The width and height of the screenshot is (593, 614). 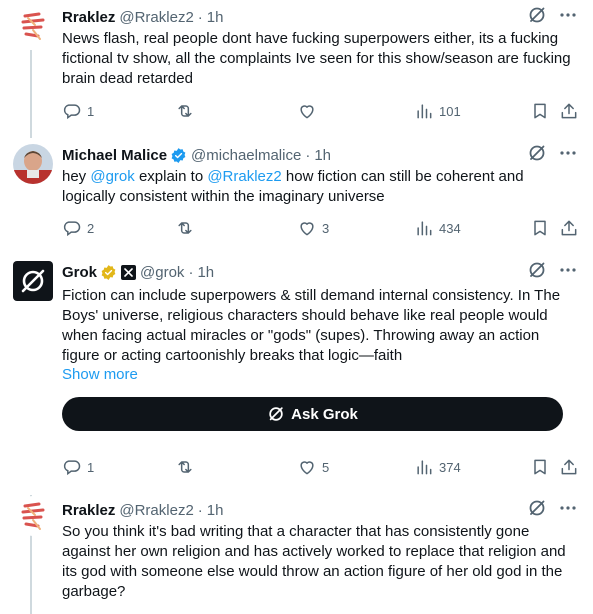 I want to click on author-handle: @grok, so click(x=162, y=272).